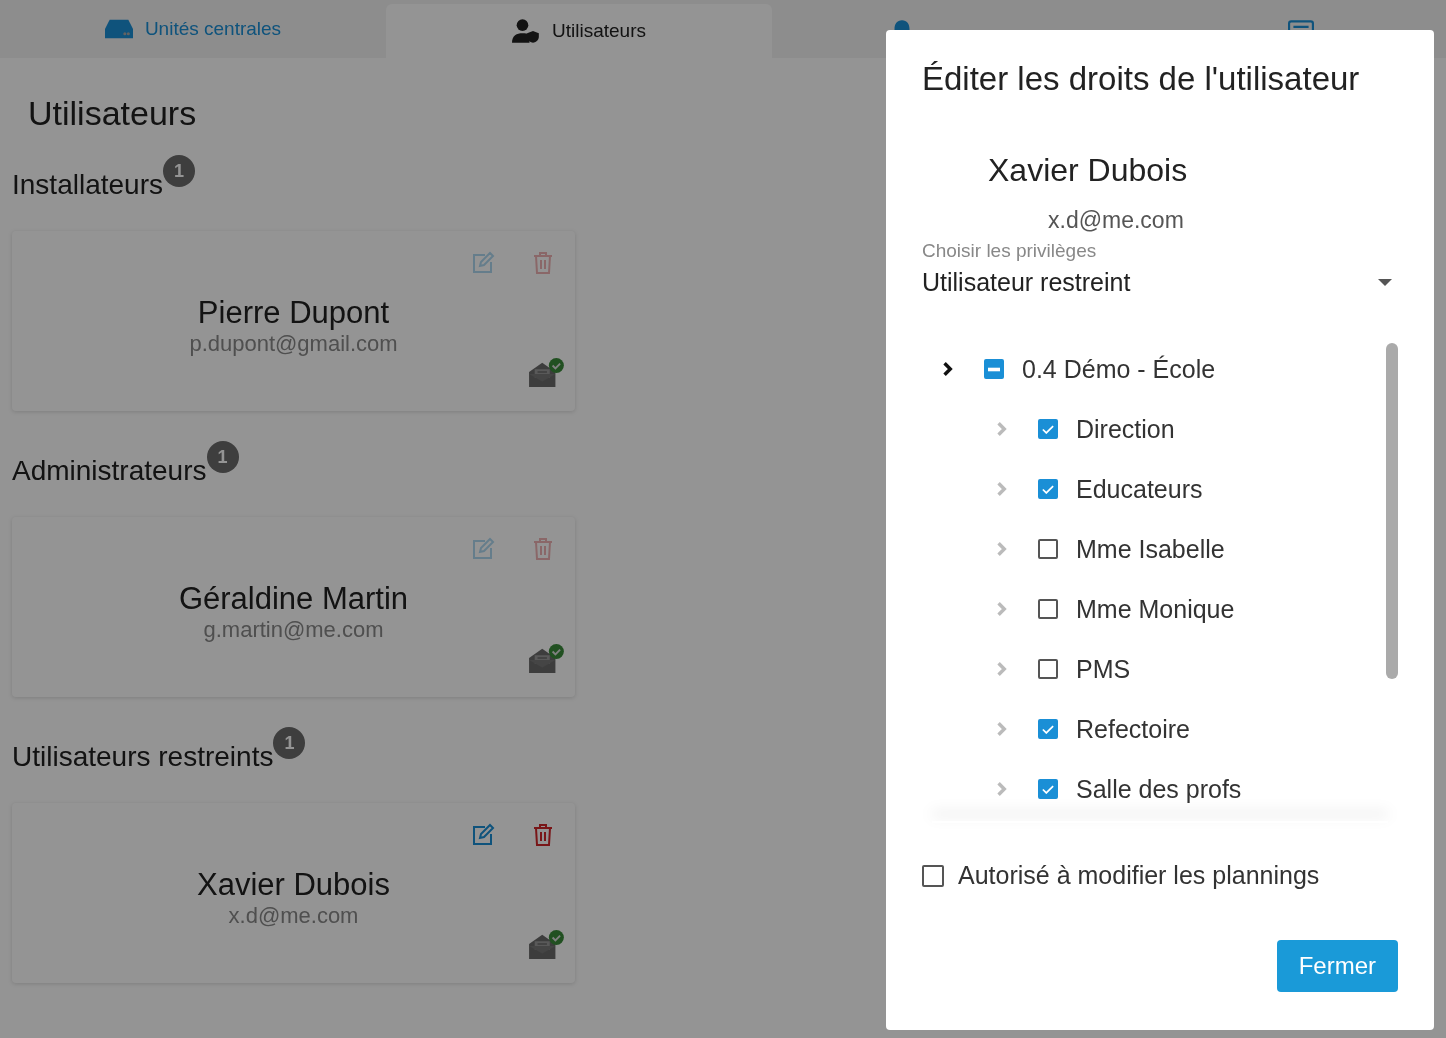 This screenshot has width=1446, height=1038. What do you see at coordinates (293, 344) in the screenshot?
I see `user-email: p.dupont@gmail.com` at bounding box center [293, 344].